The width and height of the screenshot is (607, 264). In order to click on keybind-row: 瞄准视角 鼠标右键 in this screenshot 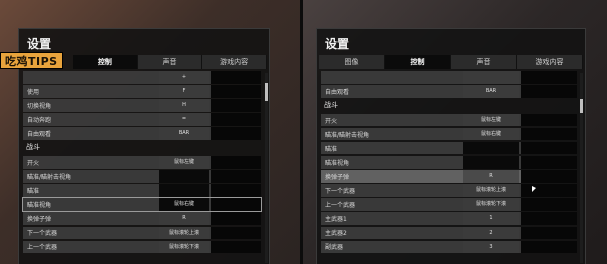, I will do `click(142, 204)`.